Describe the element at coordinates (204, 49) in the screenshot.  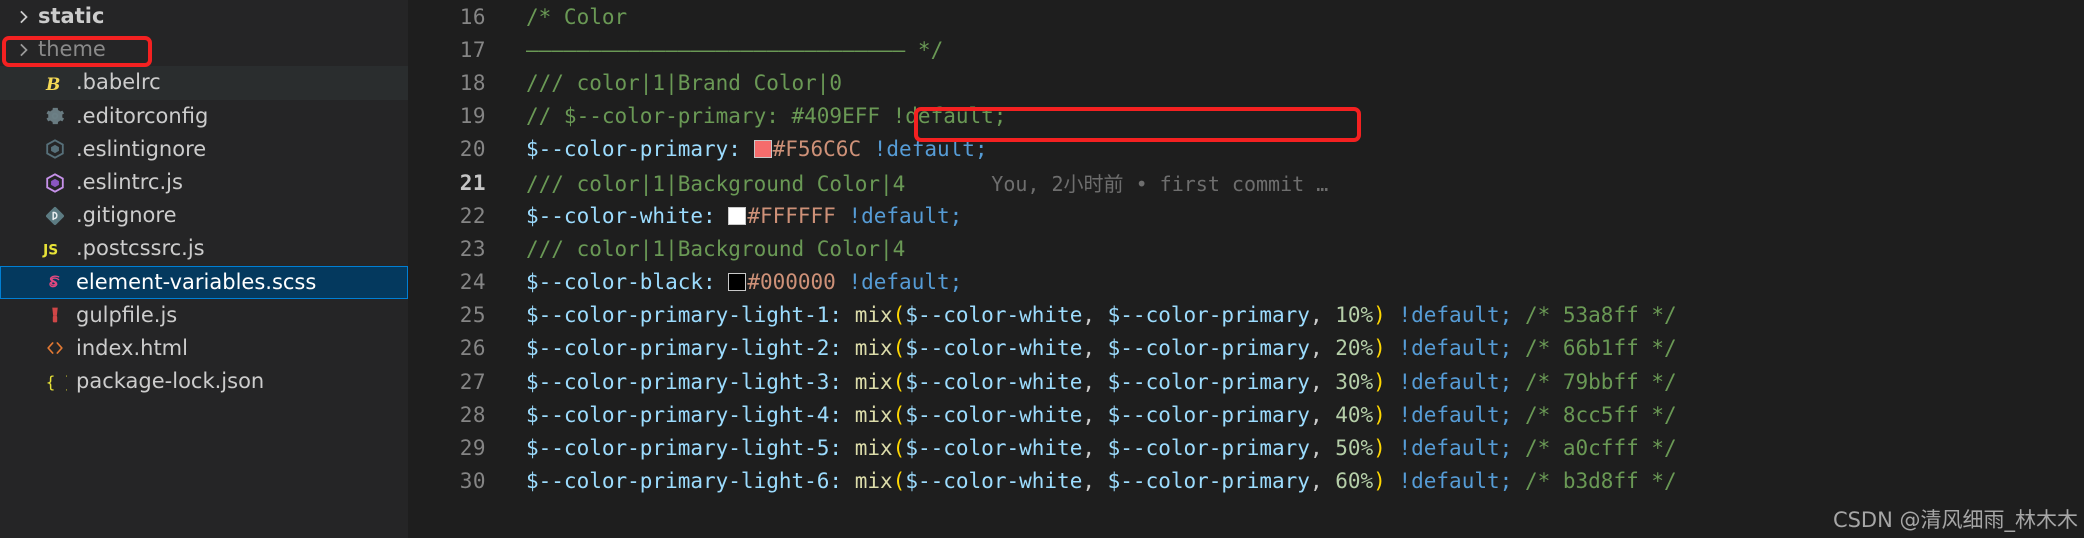
I see `tree-item-theme: theme` at that location.